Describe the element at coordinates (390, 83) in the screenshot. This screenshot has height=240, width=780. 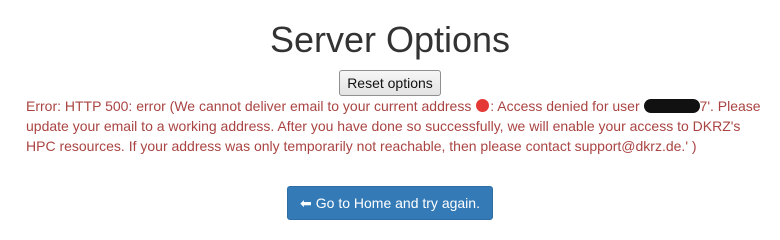
I see `reset-options-button: Reset options` at that location.